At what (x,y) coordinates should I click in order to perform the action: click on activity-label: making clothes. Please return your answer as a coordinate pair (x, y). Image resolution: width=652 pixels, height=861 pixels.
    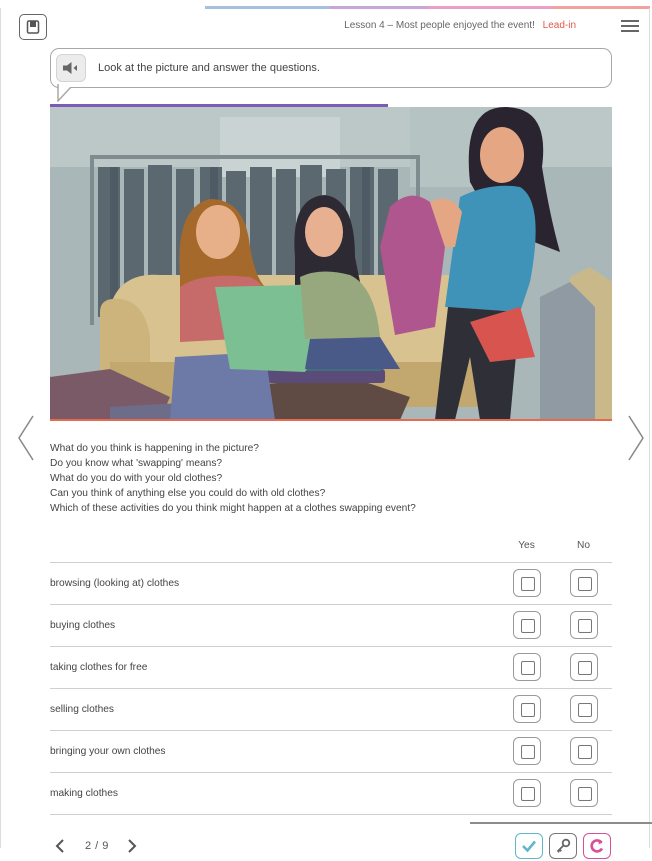
    Looking at the image, I should click on (274, 793).